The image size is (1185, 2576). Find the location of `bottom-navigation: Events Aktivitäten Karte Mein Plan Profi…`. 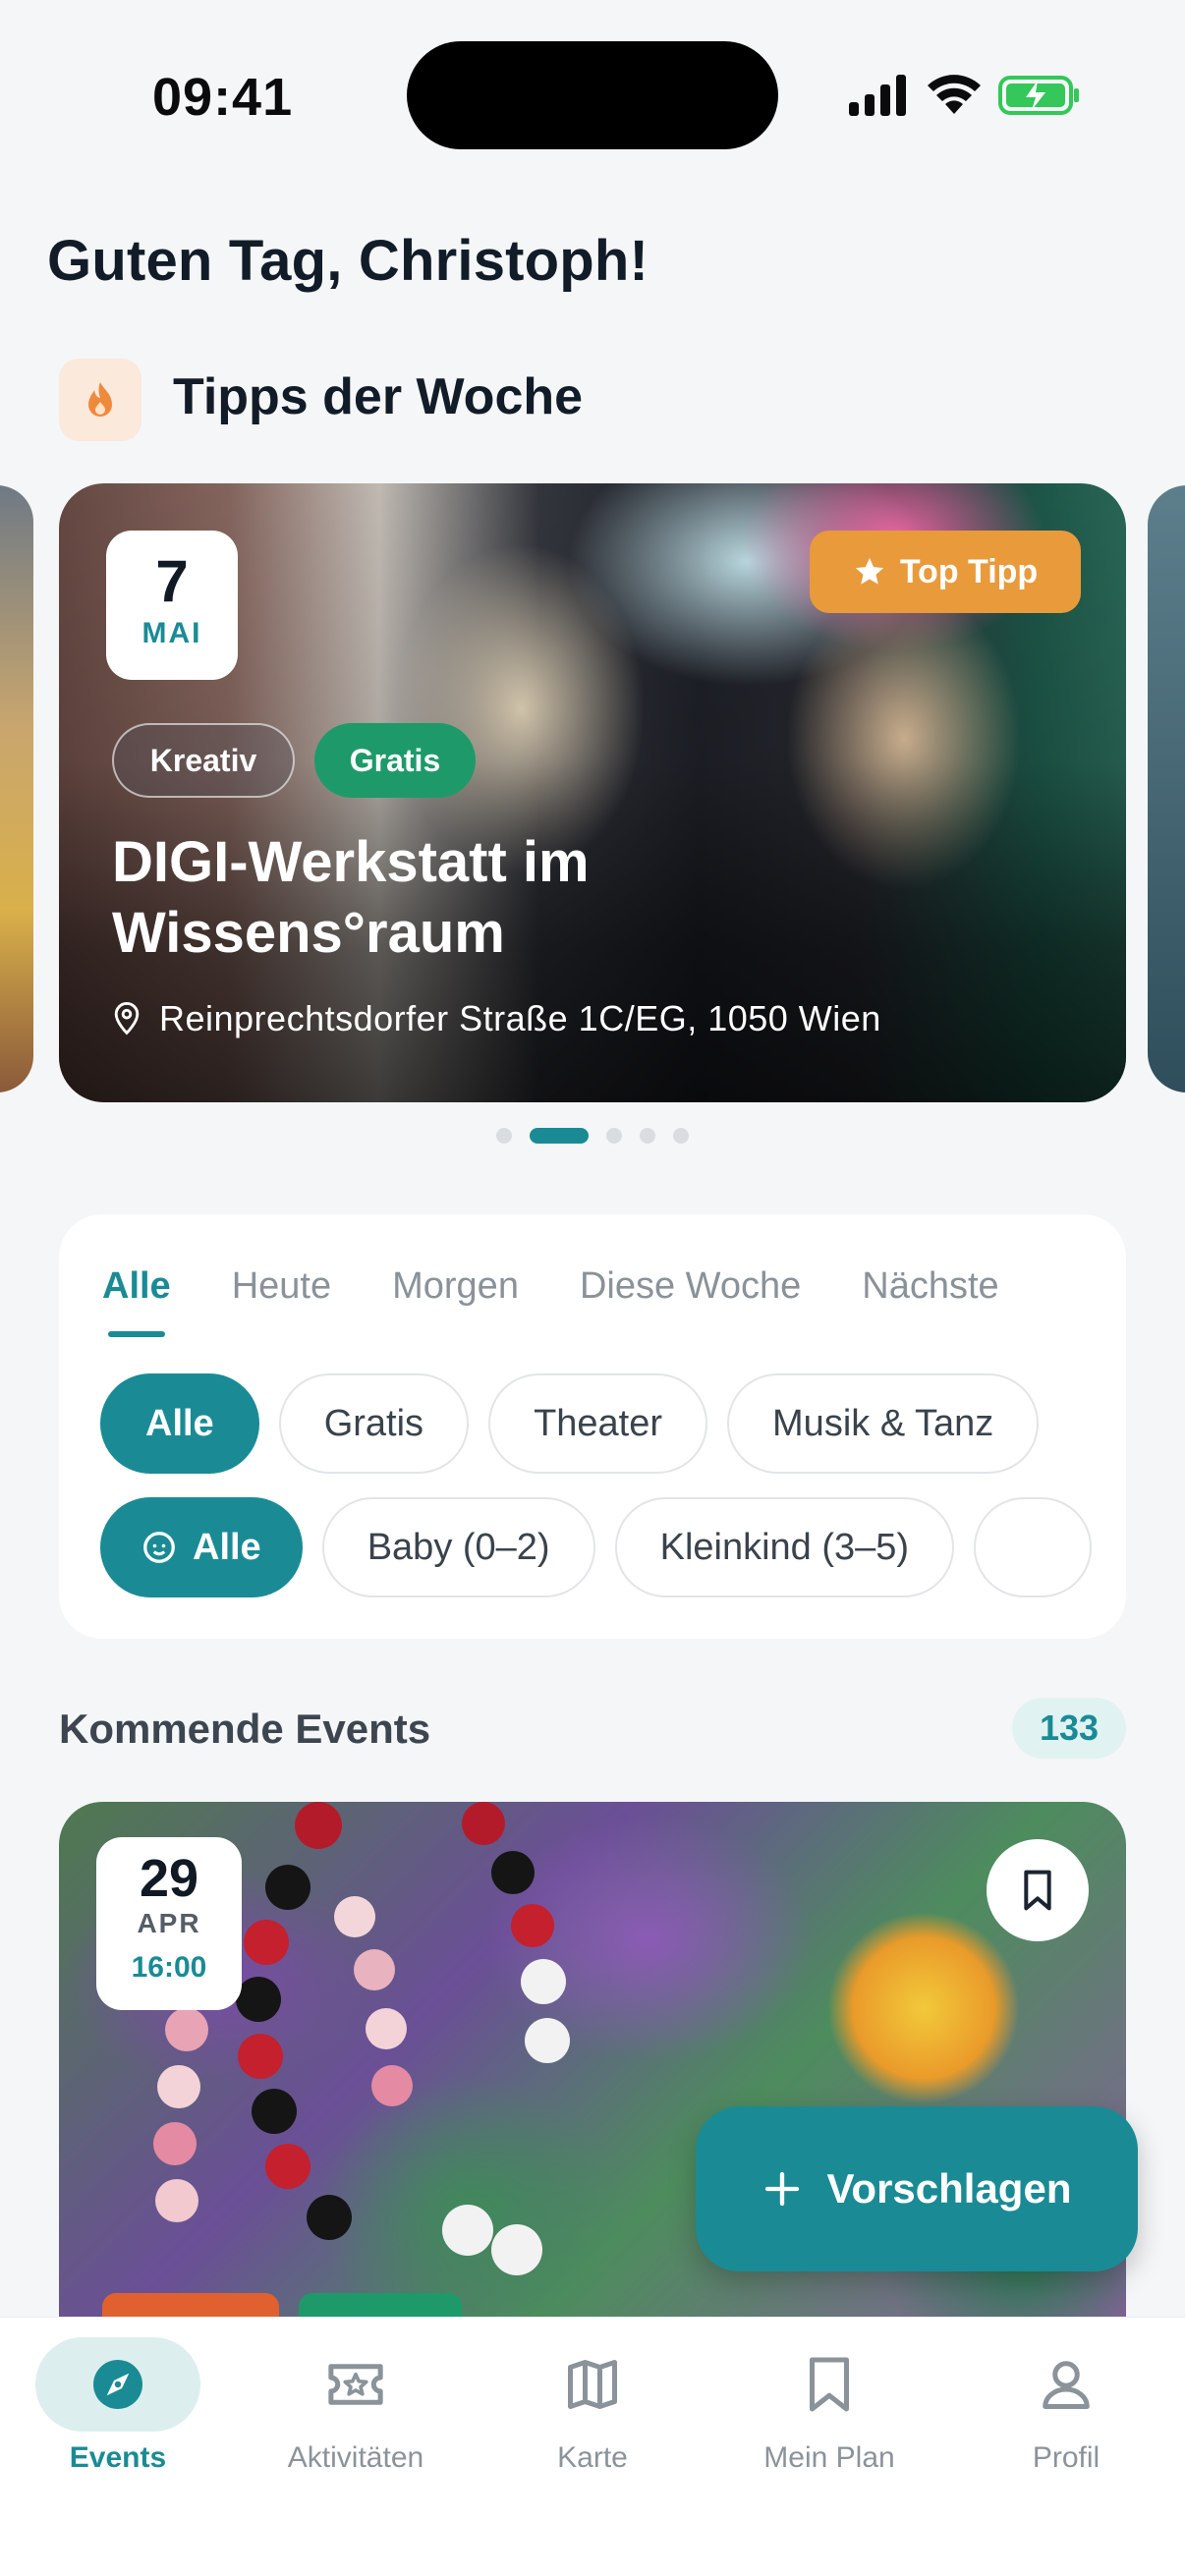

bottom-navigation: Events Aktivitäten Karte Mein Plan Profi… is located at coordinates (592, 2446).